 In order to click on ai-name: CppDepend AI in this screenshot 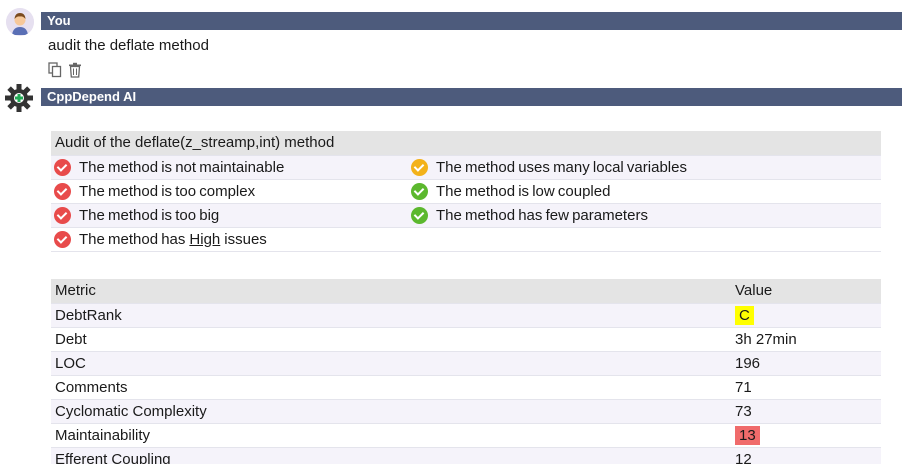, I will do `click(92, 96)`.